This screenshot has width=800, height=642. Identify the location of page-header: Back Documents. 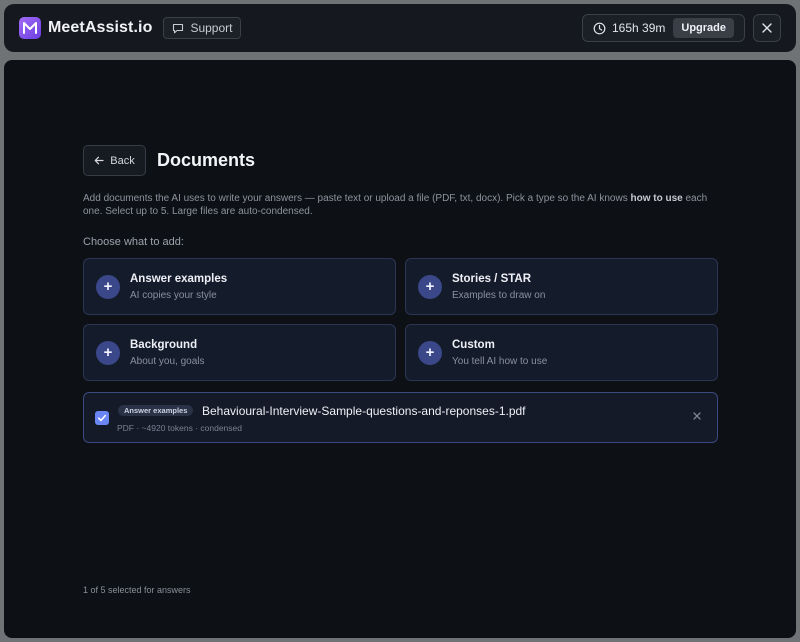
(169, 160).